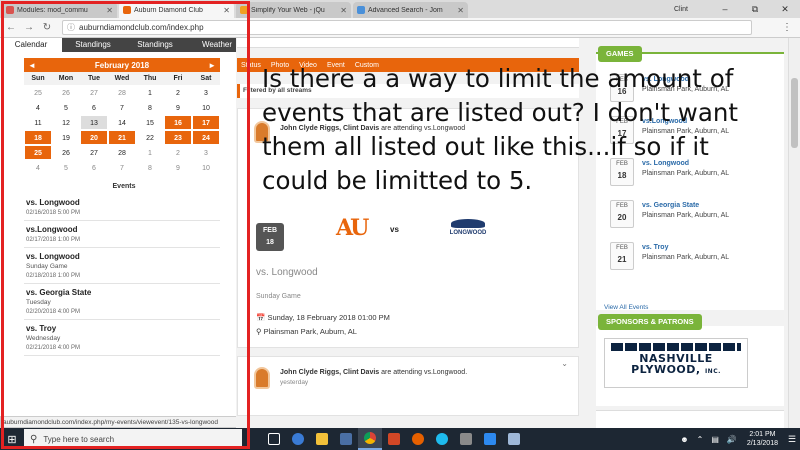  What do you see at coordinates (206, 152) in the screenshot?
I see `calendar-day: 3` at bounding box center [206, 152].